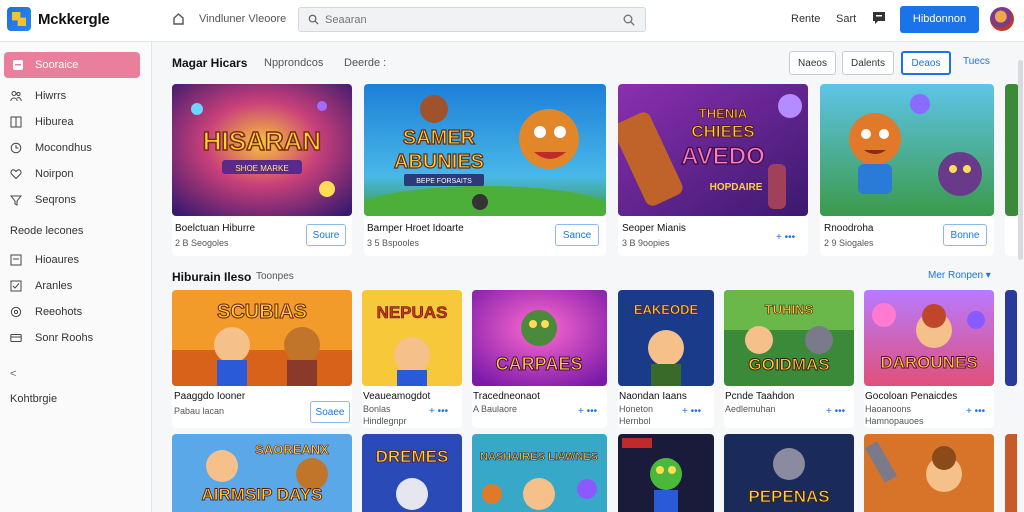 The image size is (1024, 512). What do you see at coordinates (635, 421) in the screenshot?
I see `game-meta-secondary: Hernbol` at bounding box center [635, 421].